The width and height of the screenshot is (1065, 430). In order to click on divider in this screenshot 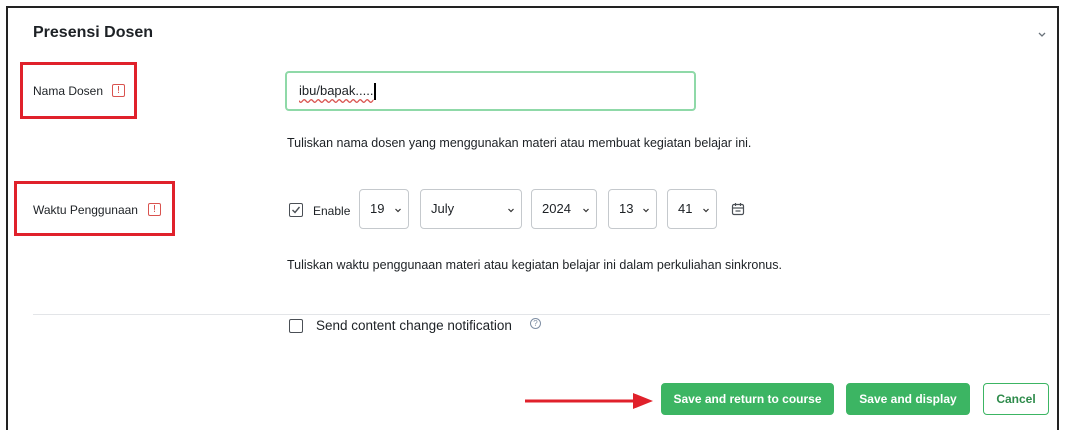, I will do `click(541, 314)`.